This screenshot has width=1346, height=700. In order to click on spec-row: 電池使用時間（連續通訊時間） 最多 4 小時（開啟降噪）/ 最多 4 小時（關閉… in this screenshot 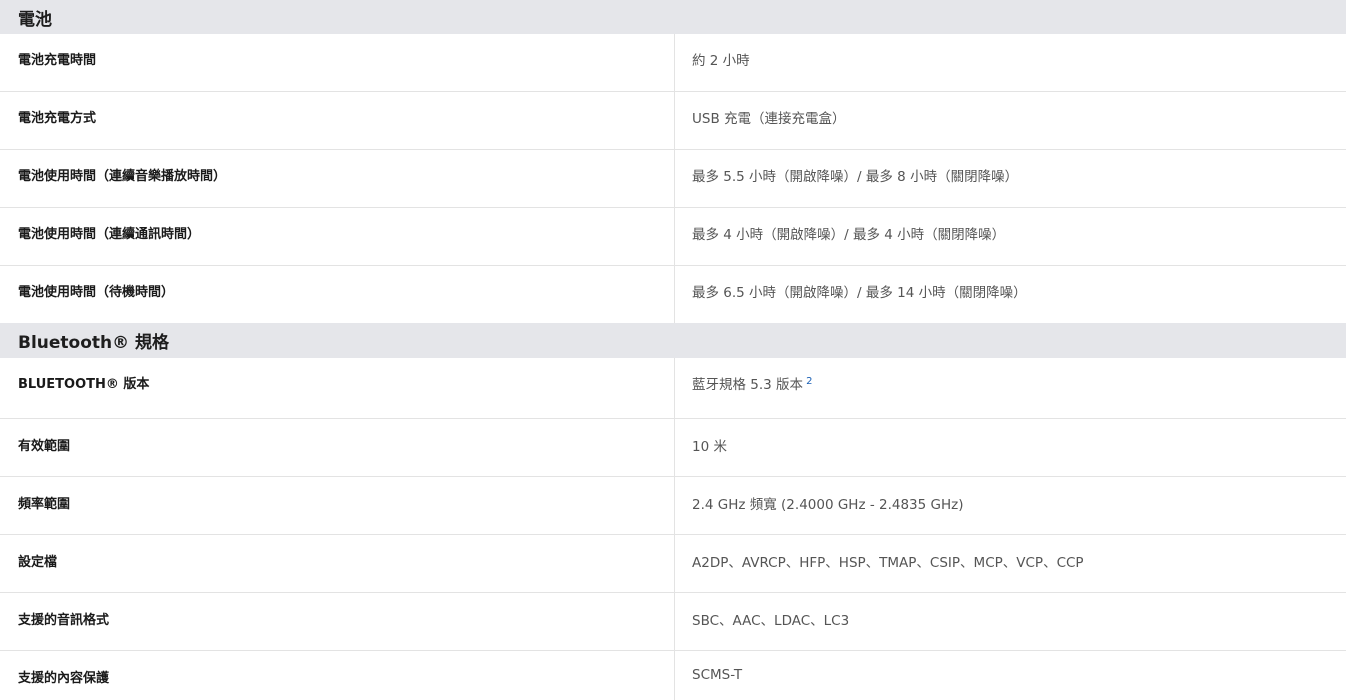, I will do `click(673, 237)`.